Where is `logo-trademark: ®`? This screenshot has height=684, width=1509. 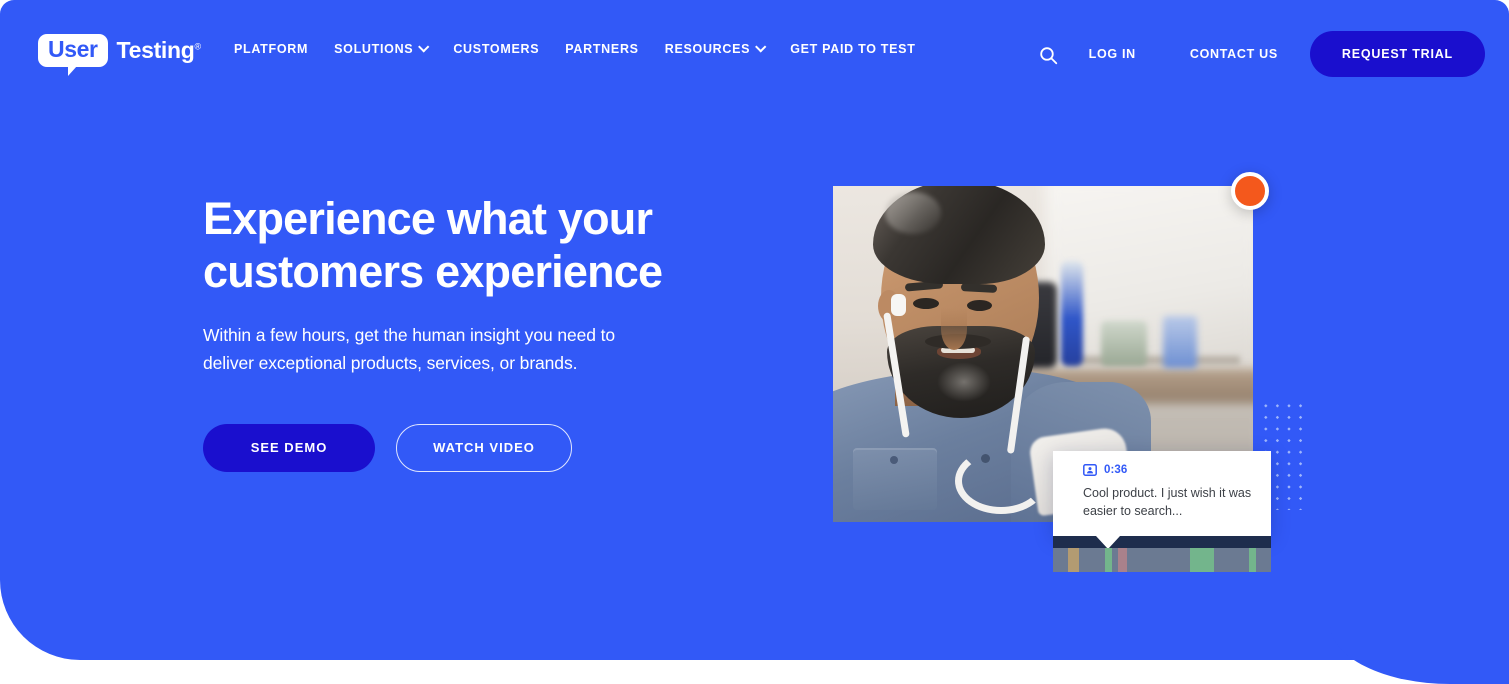
logo-trademark: ® is located at coordinates (198, 46).